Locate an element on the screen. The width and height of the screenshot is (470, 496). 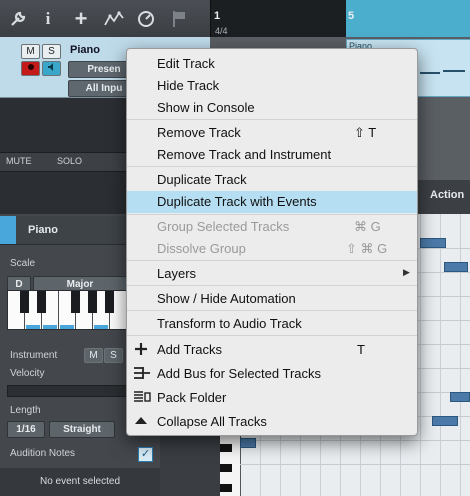
menu-item-label: Layers is located at coordinates (177, 273).